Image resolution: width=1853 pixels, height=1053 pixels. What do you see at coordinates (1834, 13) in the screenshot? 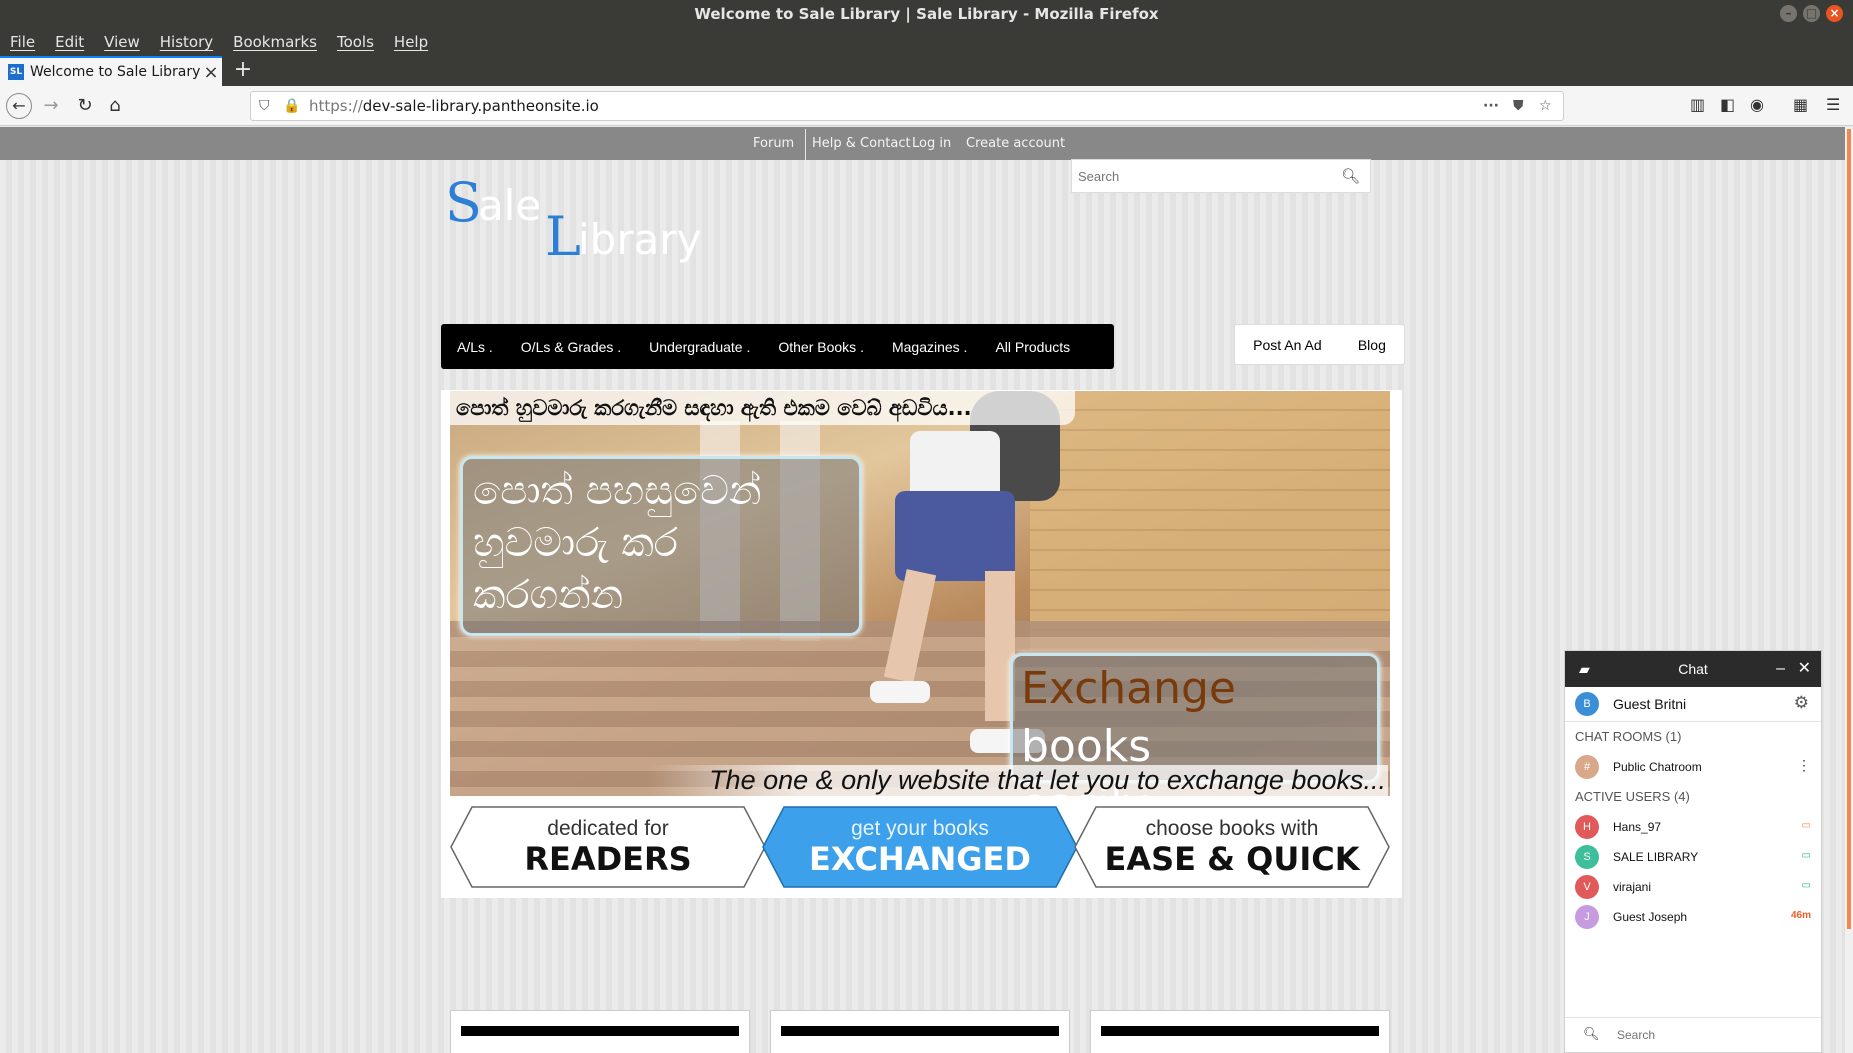
I see `close-window-button: ×` at bounding box center [1834, 13].